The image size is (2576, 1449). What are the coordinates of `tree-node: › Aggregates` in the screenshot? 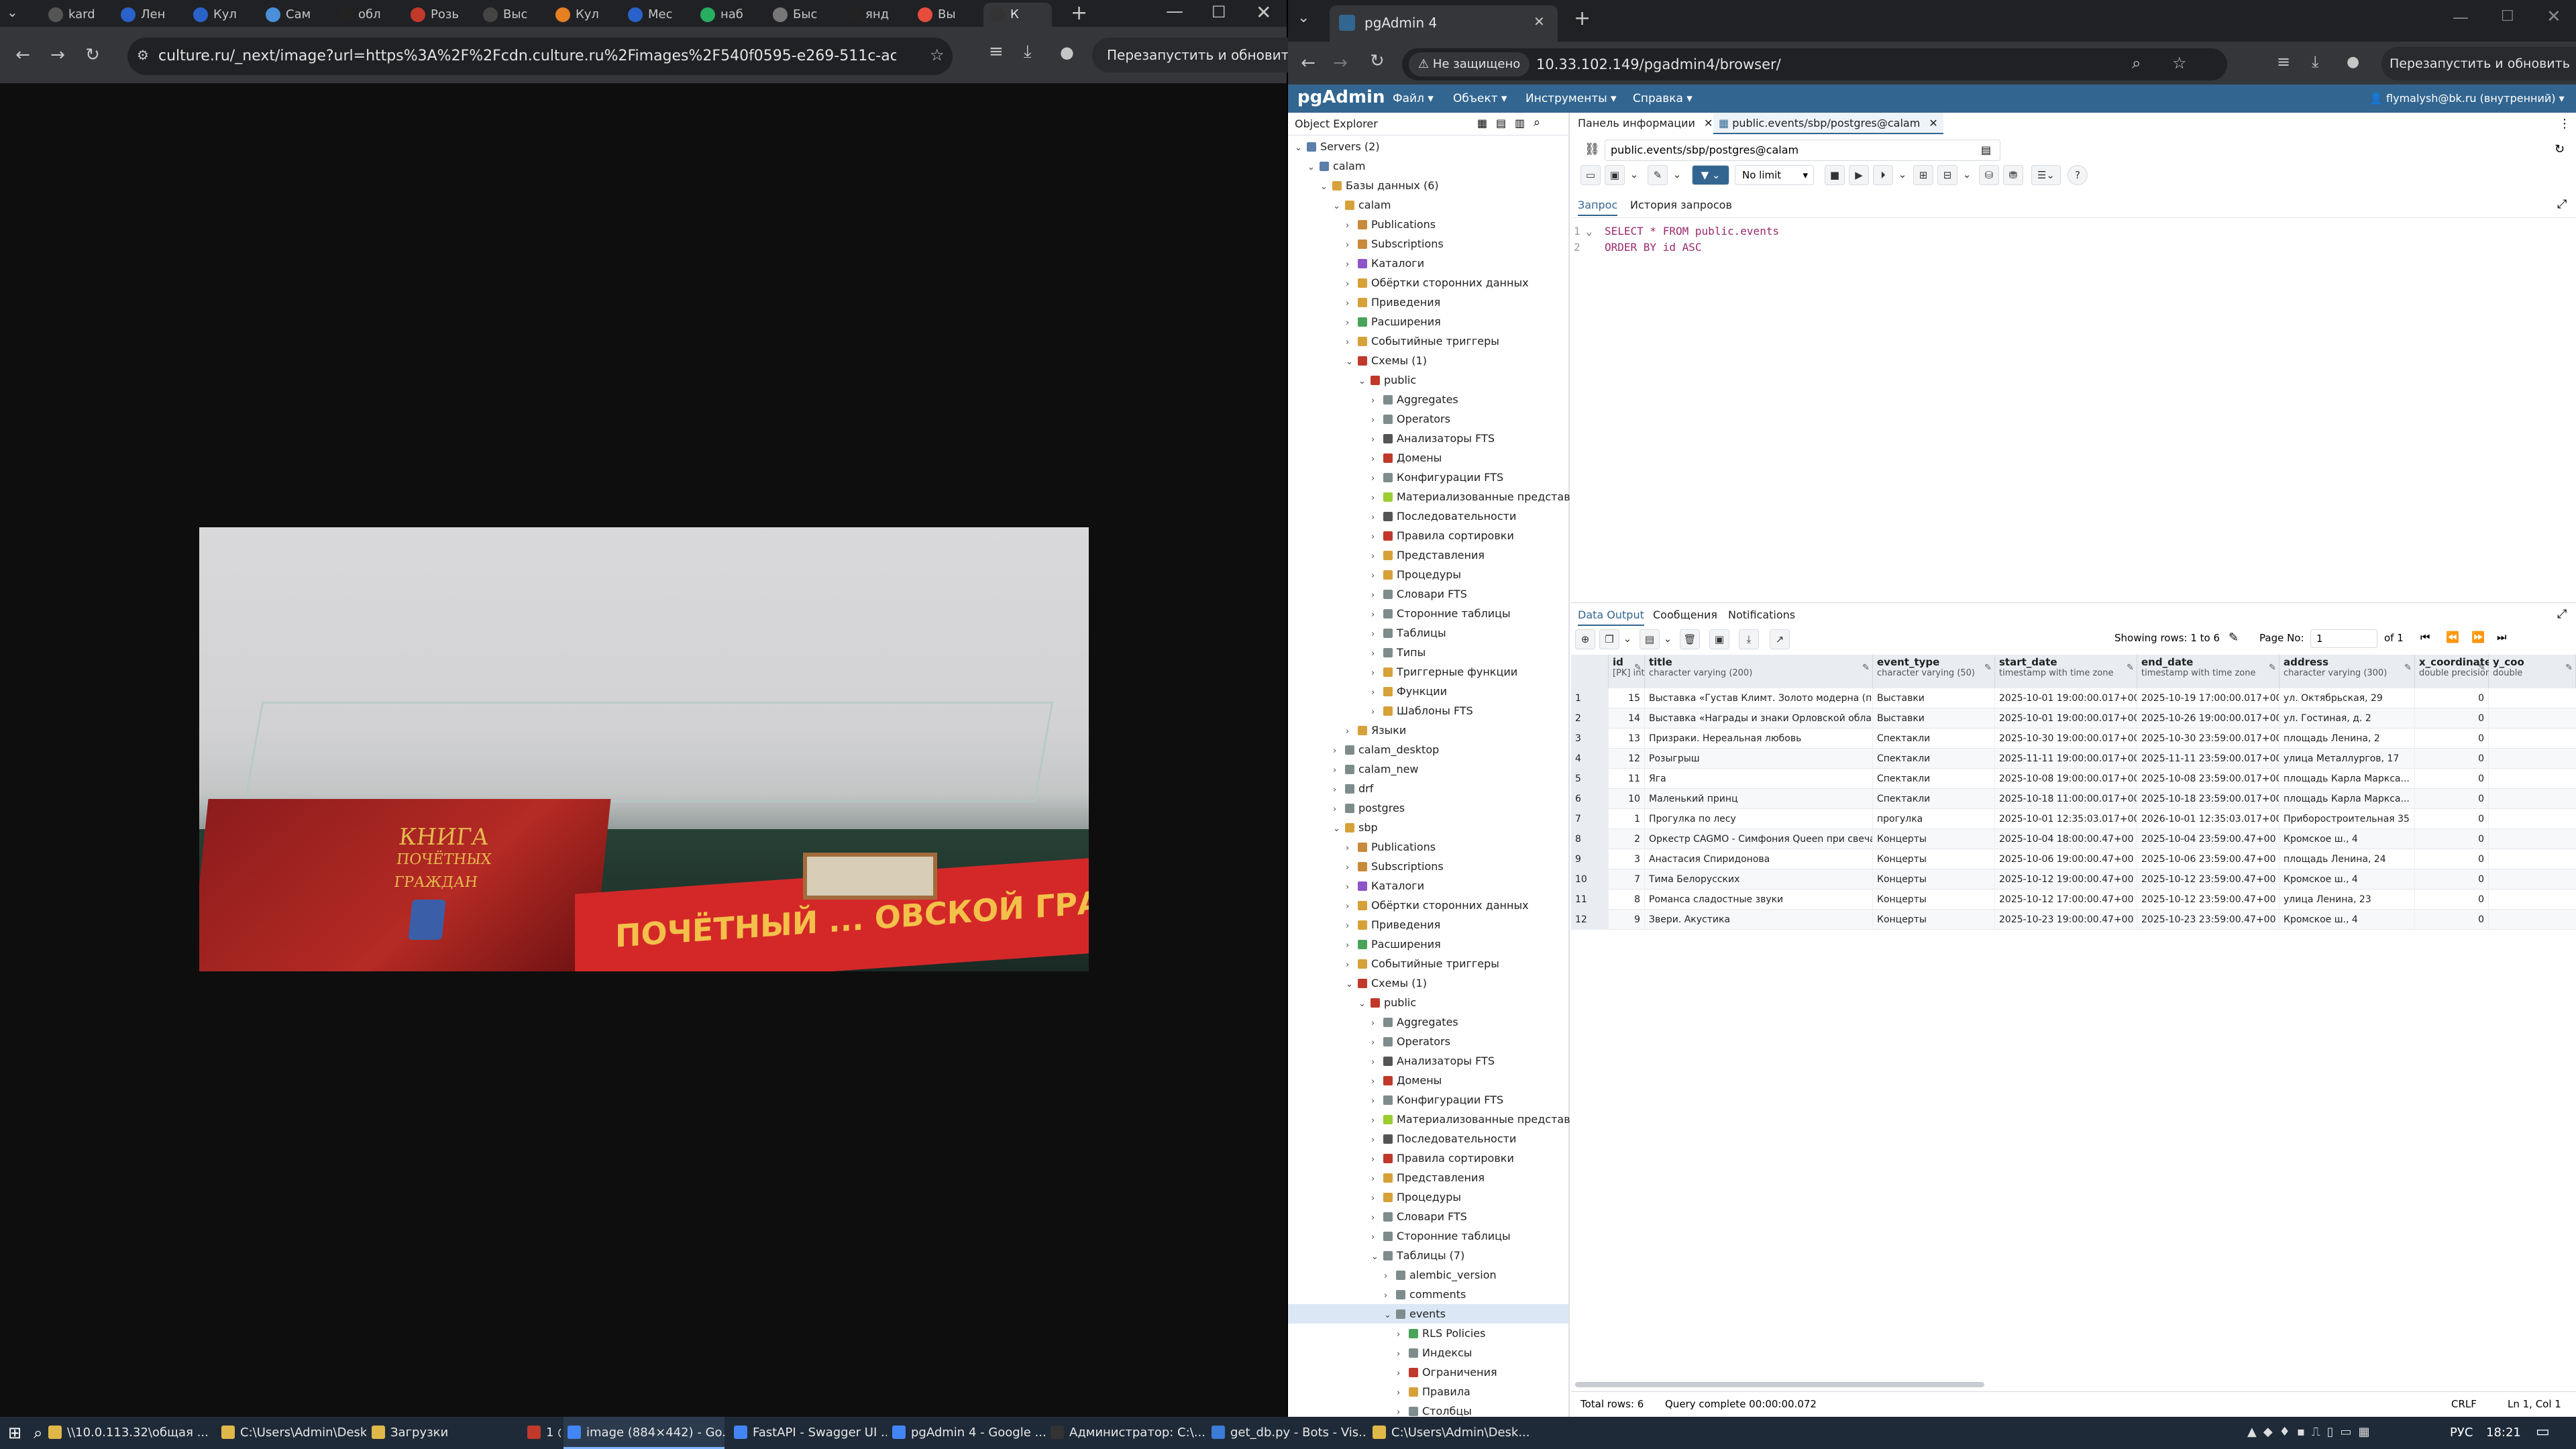 It's located at (1428, 399).